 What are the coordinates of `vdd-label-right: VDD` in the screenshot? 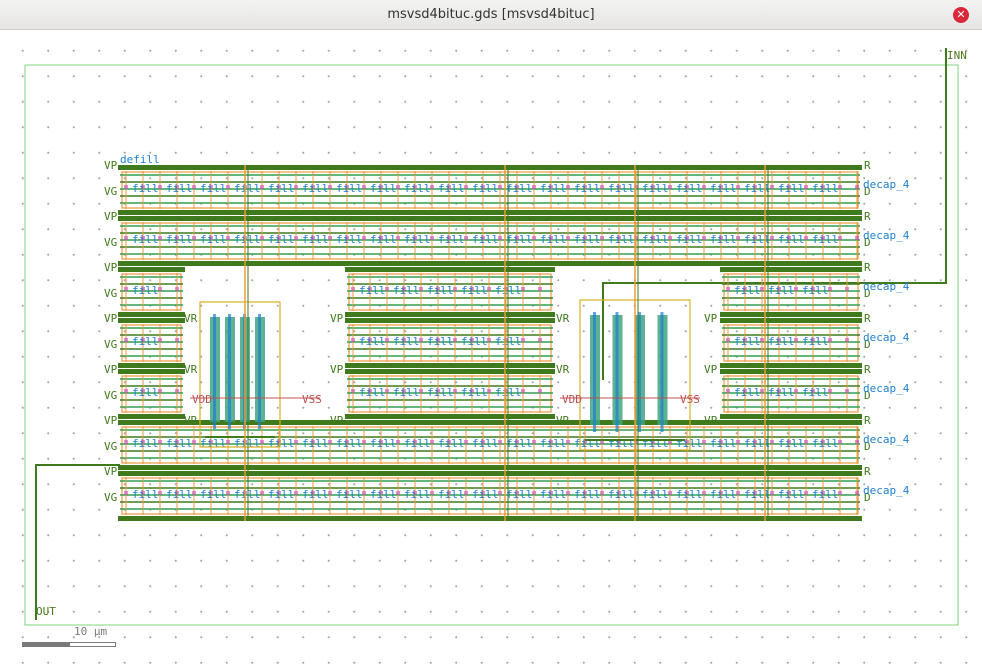 It's located at (572, 399).